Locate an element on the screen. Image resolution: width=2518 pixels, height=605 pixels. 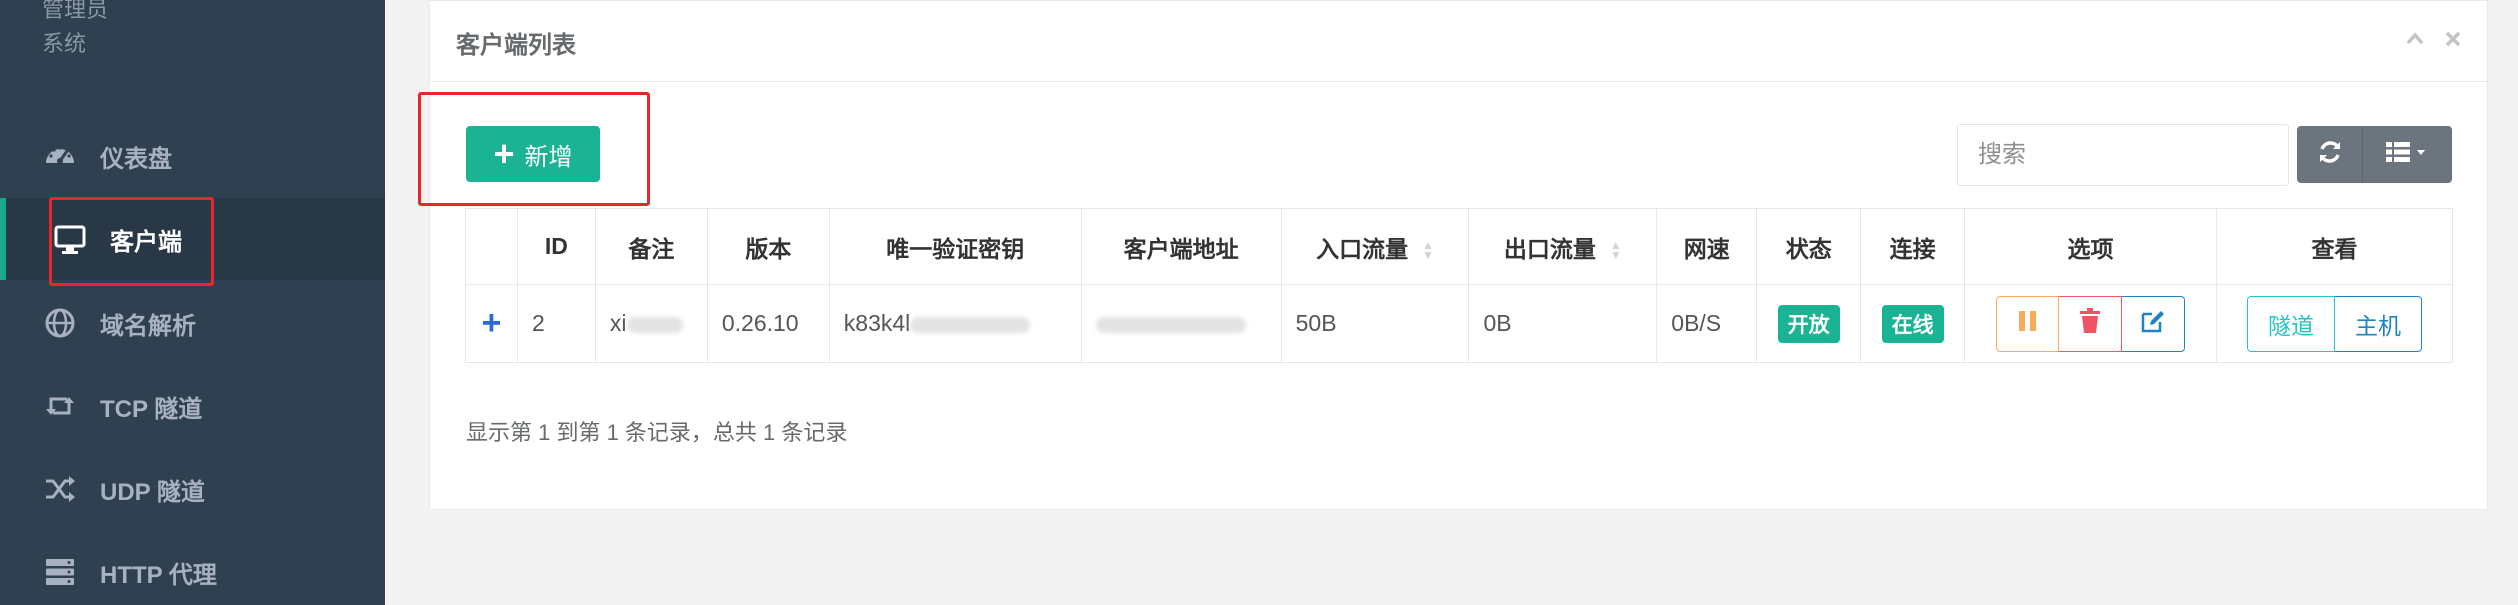
column-header-outflow: 出口流量 ▲ ▼ is located at coordinates (1563, 246).